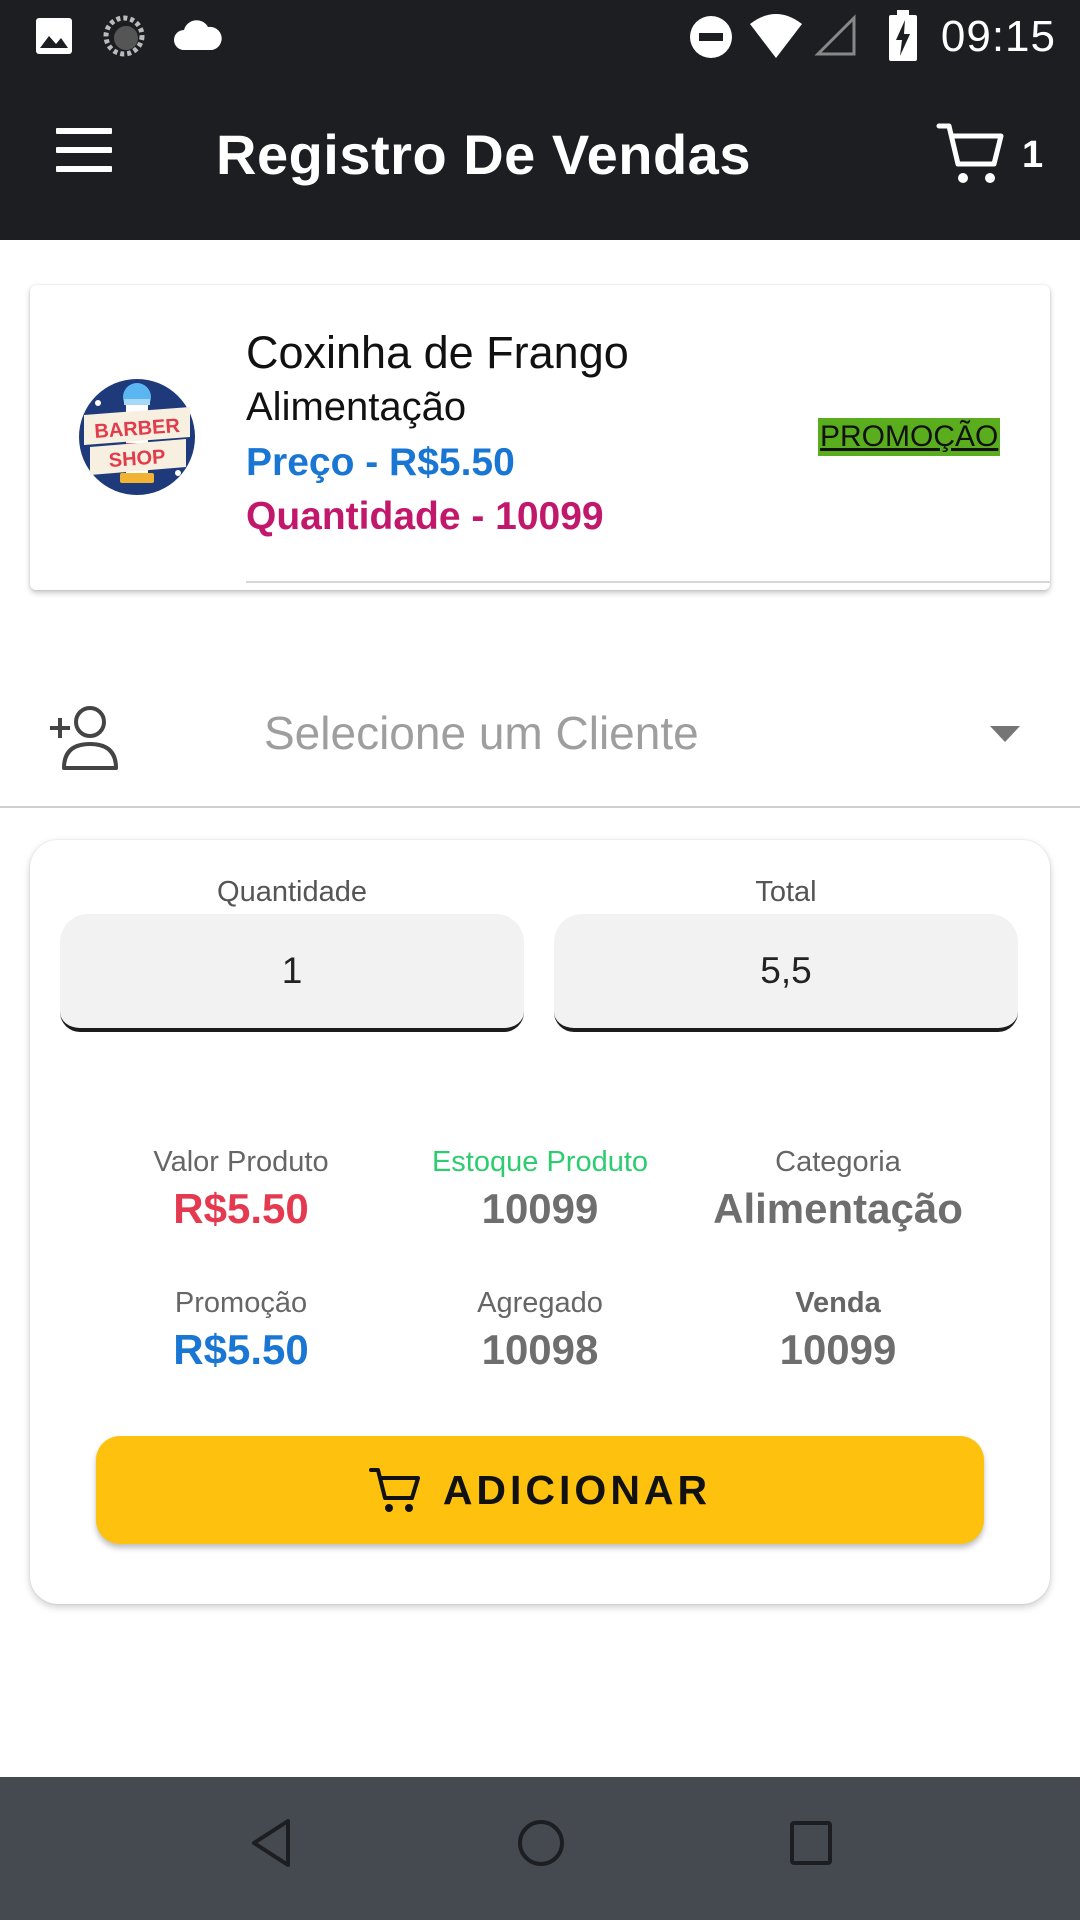 The image size is (1080, 1920). I want to click on venda-label: Venda, so click(838, 1303).